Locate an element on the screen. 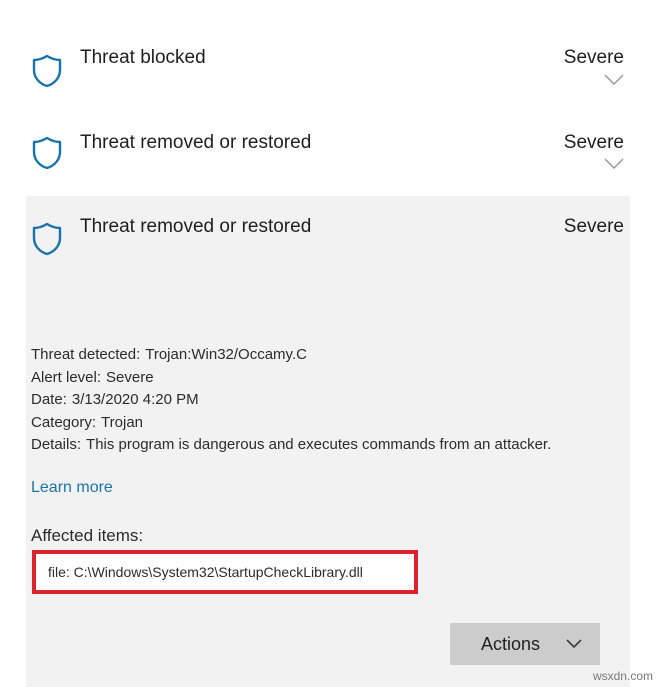 This screenshot has height=687, width=663. threat-item-2: Threat removed or restored Severe is located at coordinates (328, 159).